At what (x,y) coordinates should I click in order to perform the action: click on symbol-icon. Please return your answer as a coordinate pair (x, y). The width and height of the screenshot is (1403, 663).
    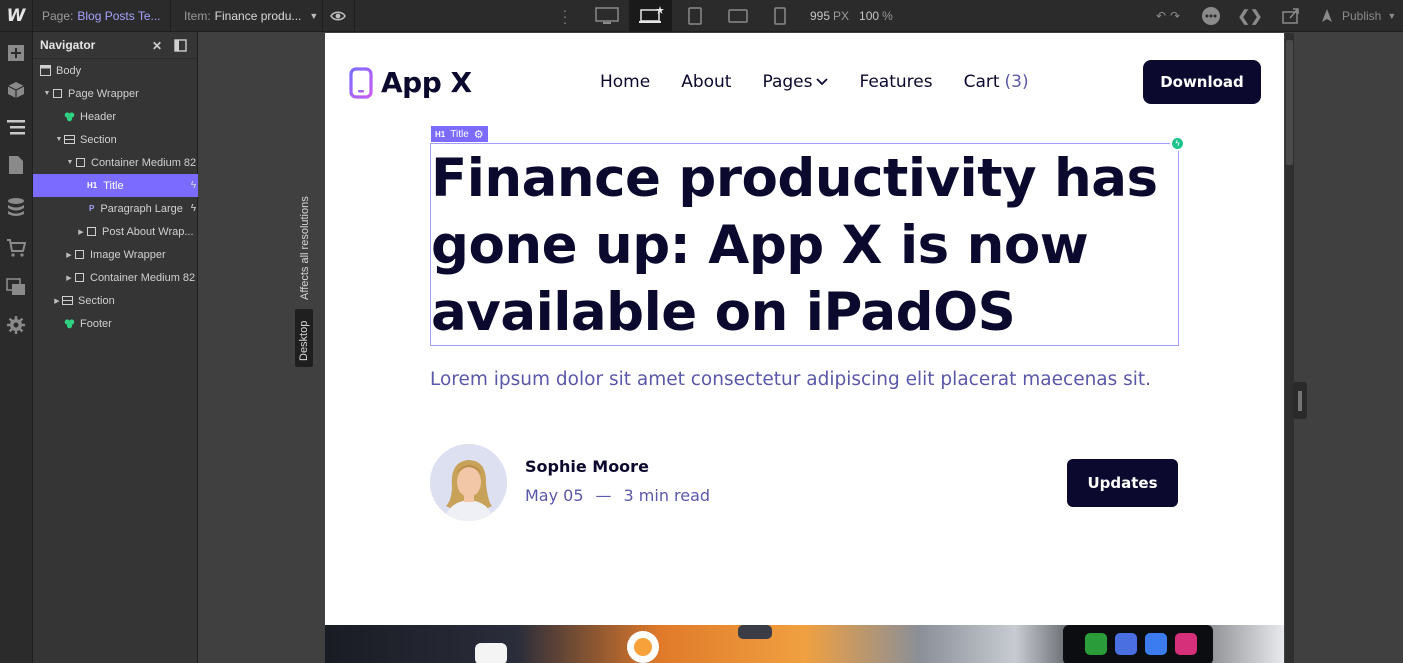
    Looking at the image, I should click on (69, 324).